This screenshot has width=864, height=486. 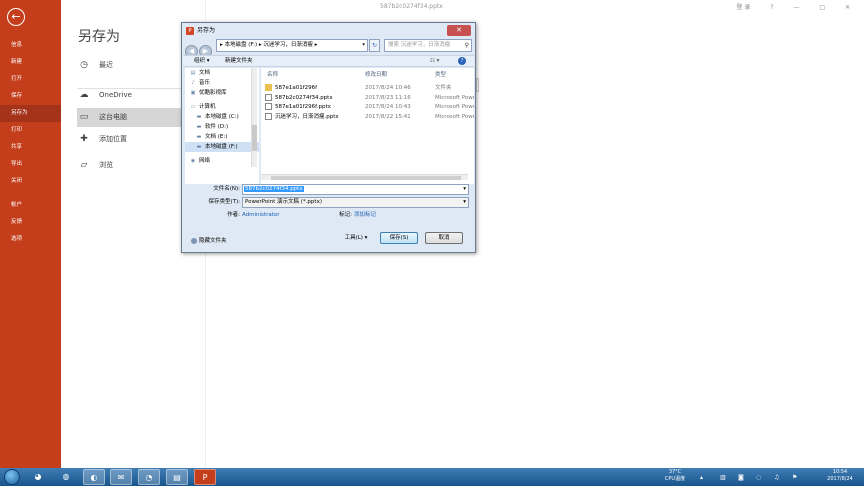 I want to click on search-icon: ⚲, so click(x=466, y=45).